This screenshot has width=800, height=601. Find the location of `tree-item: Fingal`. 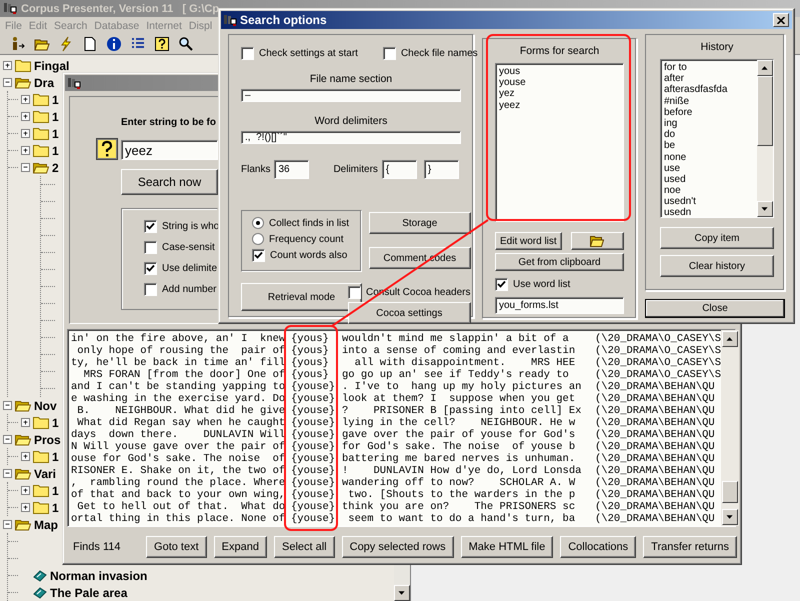

tree-item: Fingal is located at coordinates (52, 65).